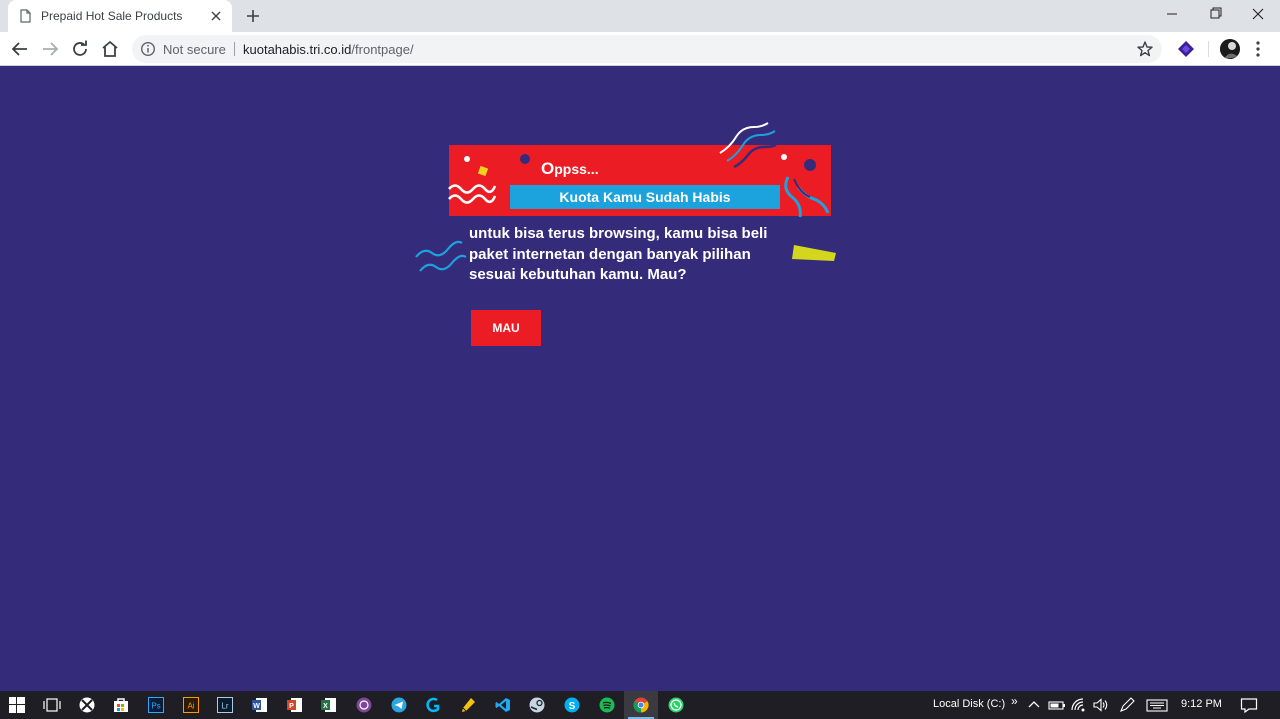  I want to click on powerpoint-icon: P, so click(294, 705).